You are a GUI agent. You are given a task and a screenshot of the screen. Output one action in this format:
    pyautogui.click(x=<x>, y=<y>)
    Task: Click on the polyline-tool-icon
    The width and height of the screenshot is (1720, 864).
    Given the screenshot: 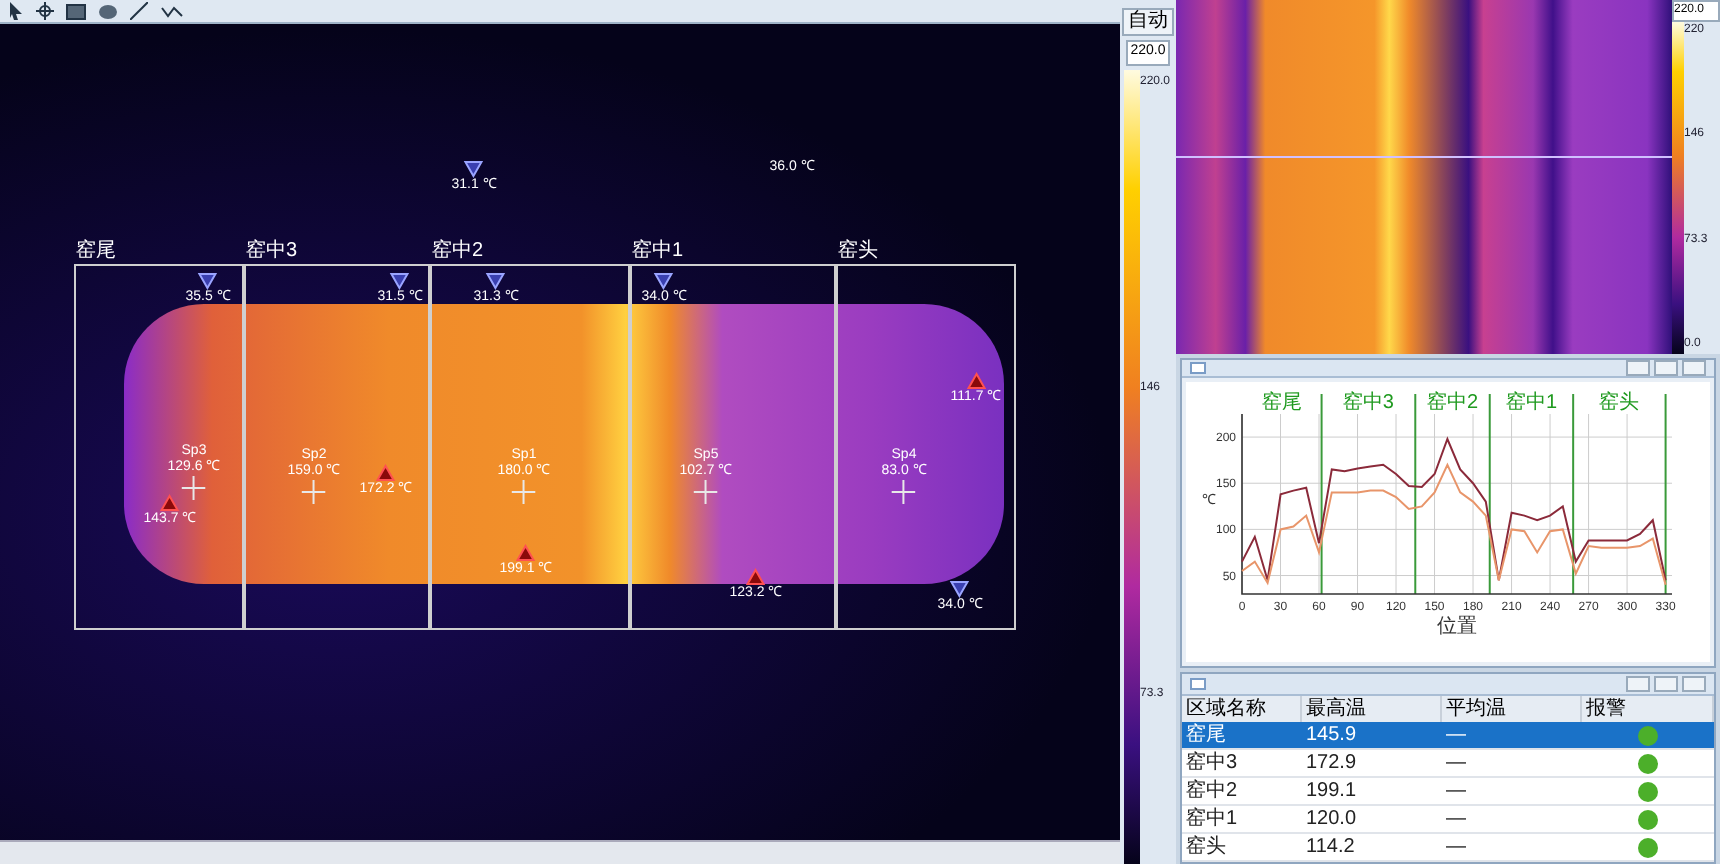 What is the action you would take?
    pyautogui.click(x=172, y=11)
    